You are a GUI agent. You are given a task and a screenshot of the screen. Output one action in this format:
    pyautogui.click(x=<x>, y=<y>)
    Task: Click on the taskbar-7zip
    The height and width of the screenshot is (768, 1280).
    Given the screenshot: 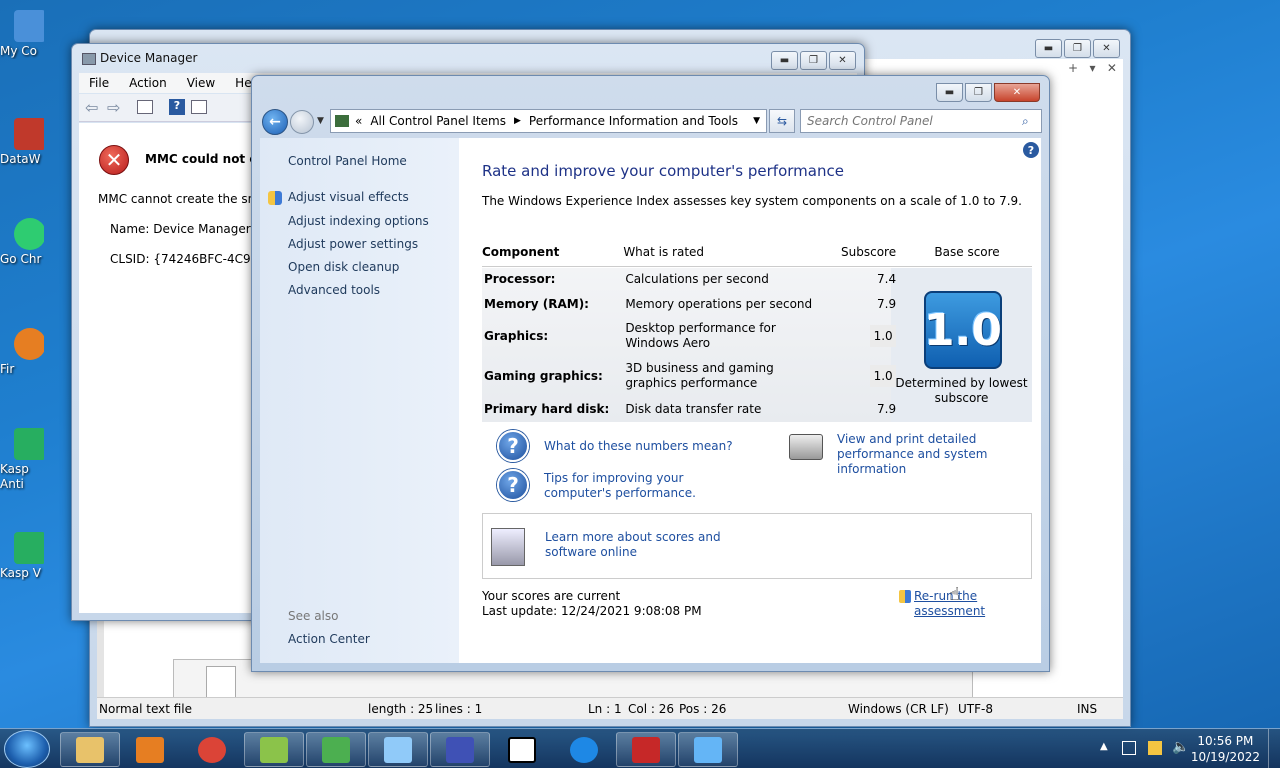 What is the action you would take?
    pyautogui.click(x=522, y=749)
    